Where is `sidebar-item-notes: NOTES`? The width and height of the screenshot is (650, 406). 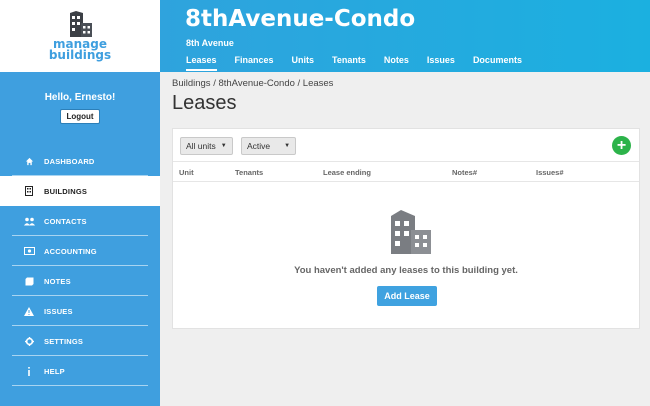
sidebar-item-notes: NOTES is located at coordinates (80, 281).